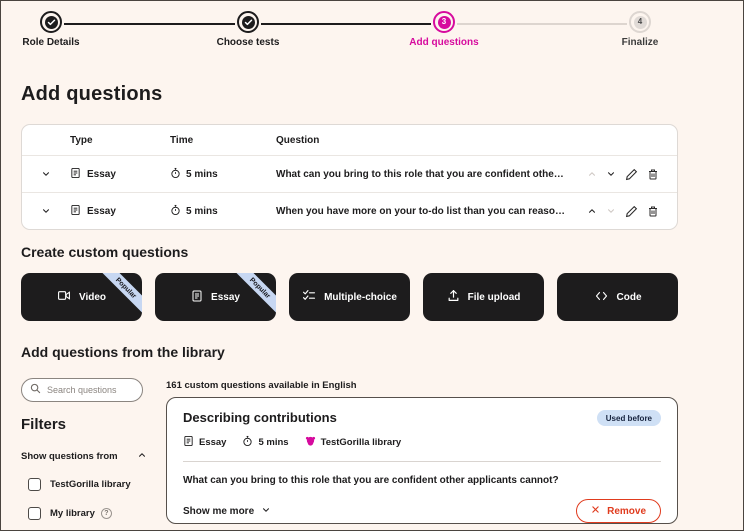 The width and height of the screenshot is (744, 531). I want to click on page-title: Add questions, so click(92, 94).